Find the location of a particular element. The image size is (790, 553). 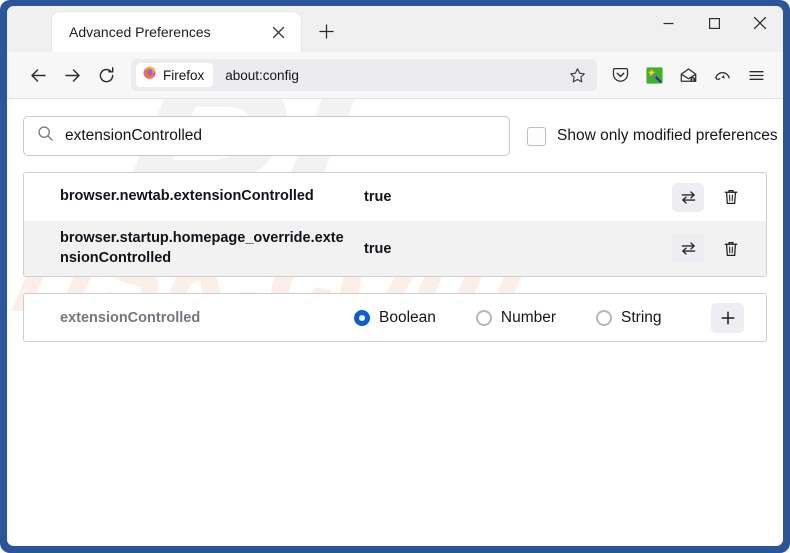

back-button is located at coordinates (38, 75).